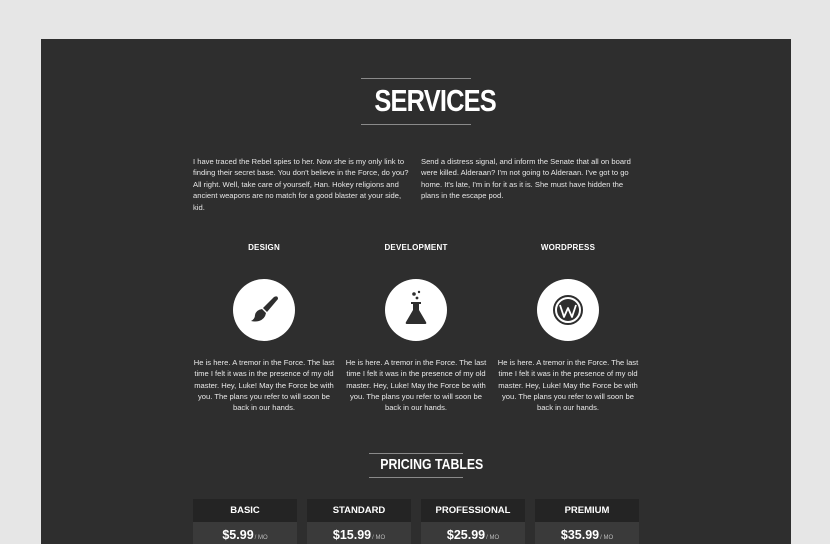  Describe the element at coordinates (435, 100) in the screenshot. I see `services-title: SERVICES` at that location.